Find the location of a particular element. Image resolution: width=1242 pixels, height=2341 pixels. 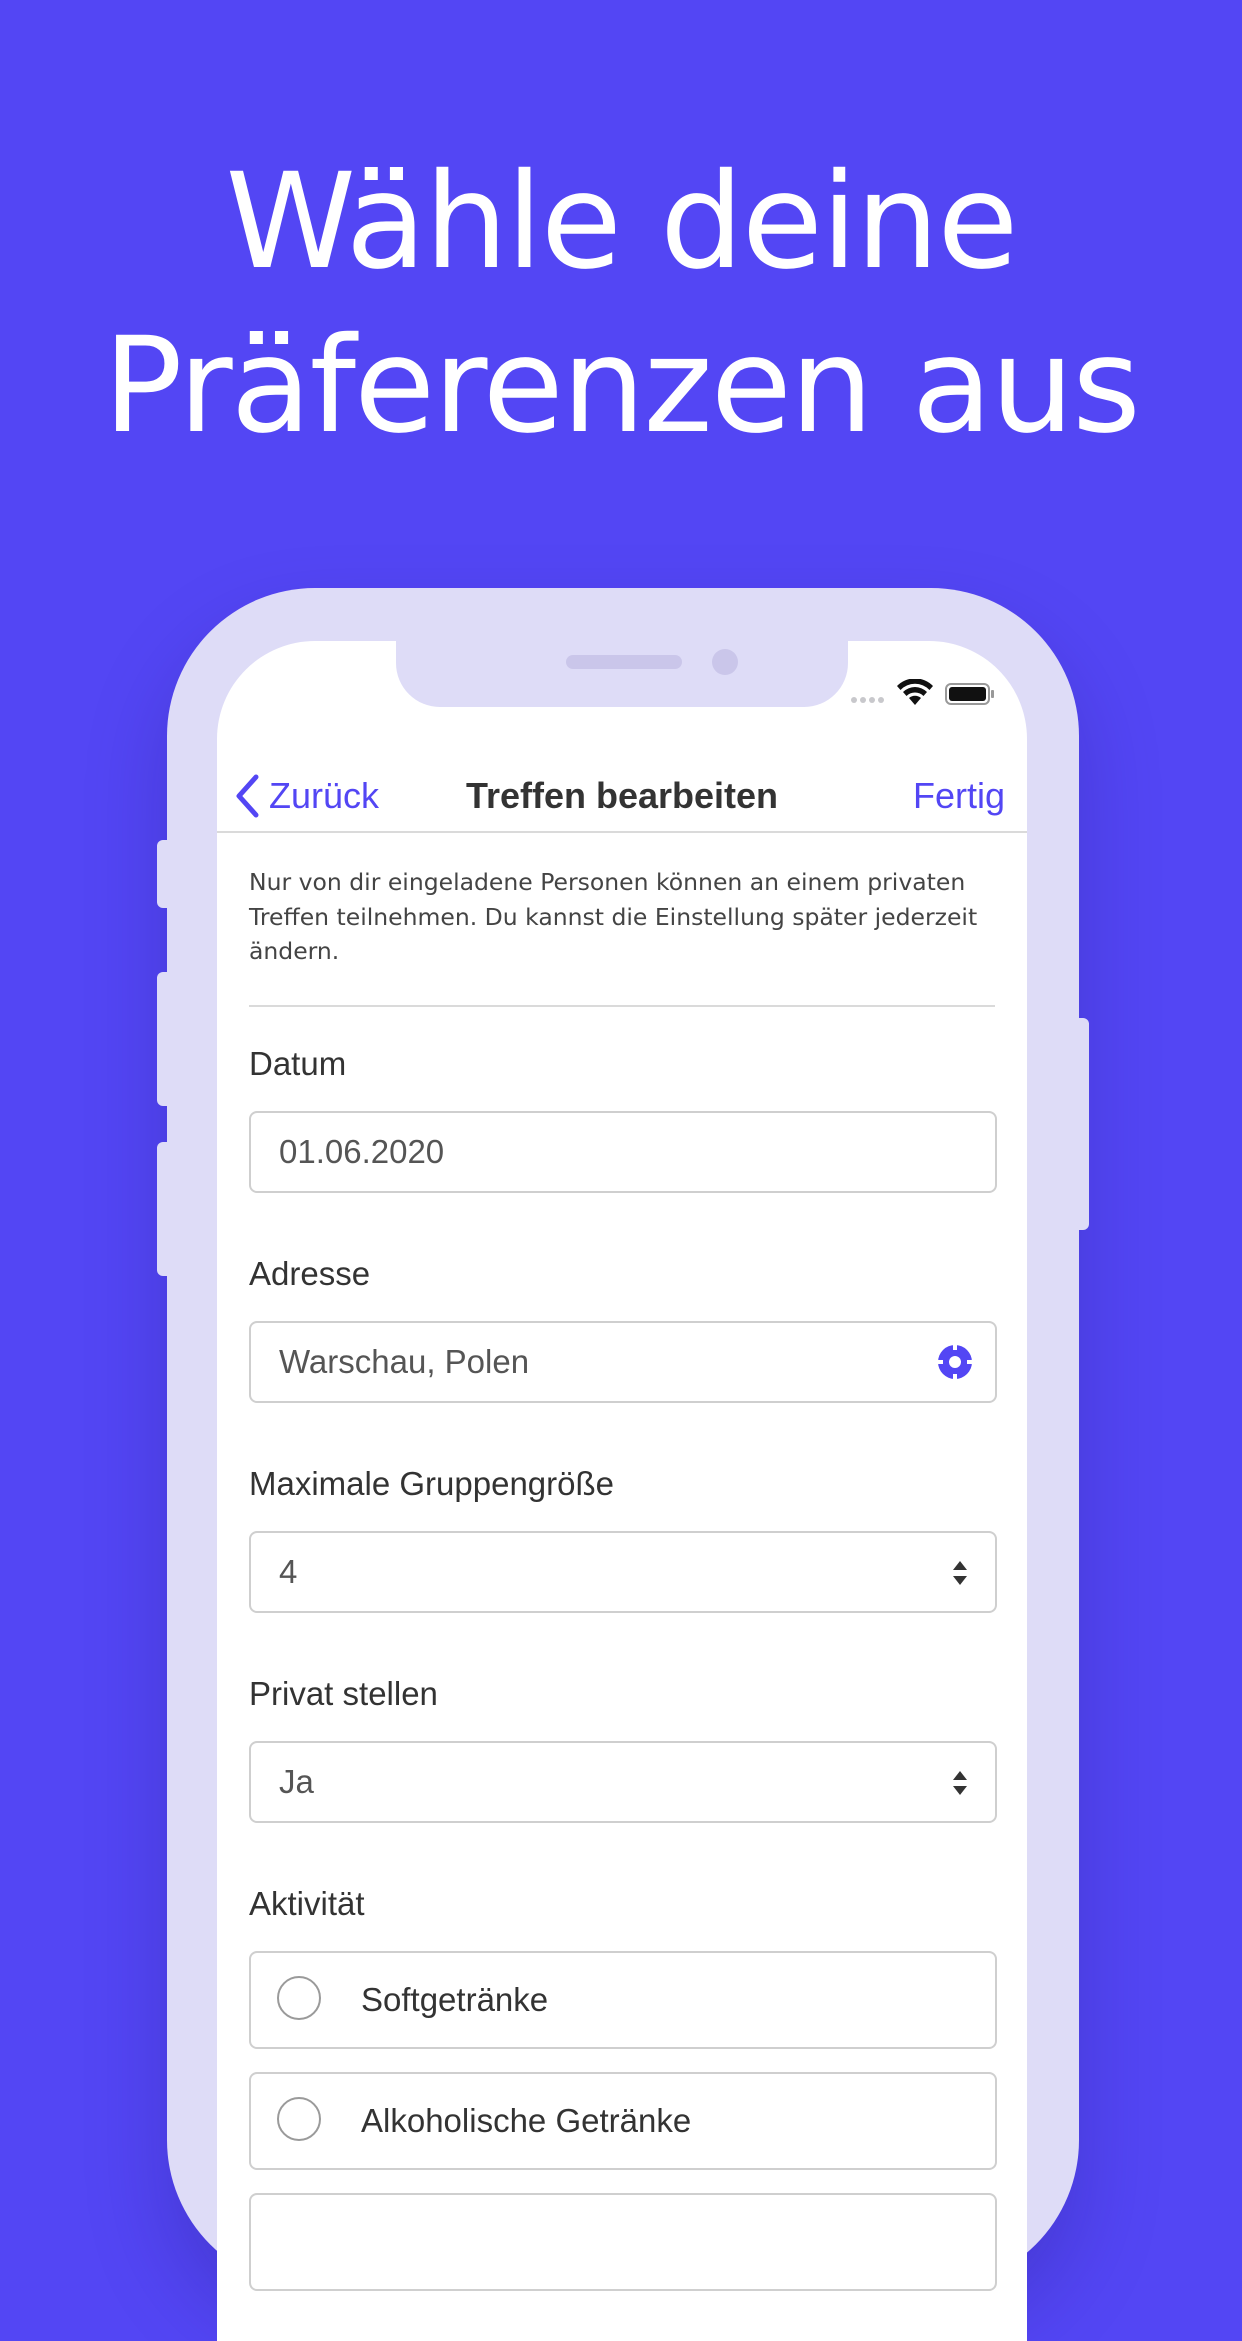

group-size-select: 4 is located at coordinates (623, 1572).